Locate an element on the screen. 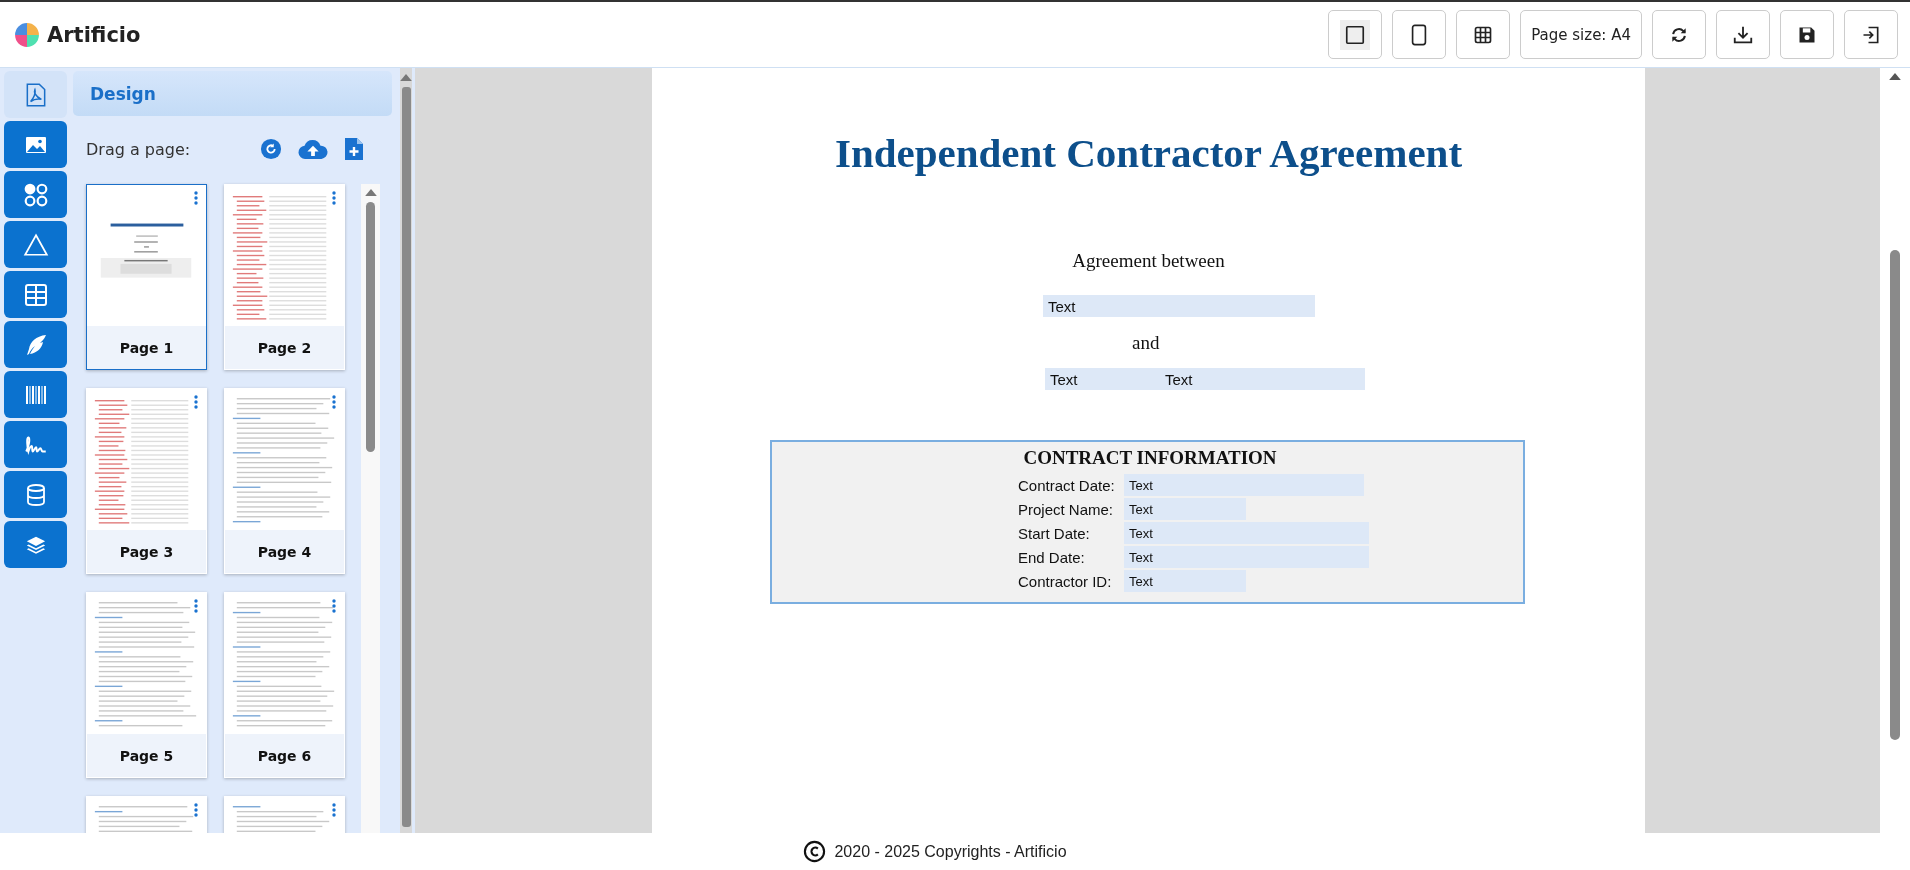 The height and width of the screenshot is (870, 1910). square-icon is located at coordinates (1355, 34).